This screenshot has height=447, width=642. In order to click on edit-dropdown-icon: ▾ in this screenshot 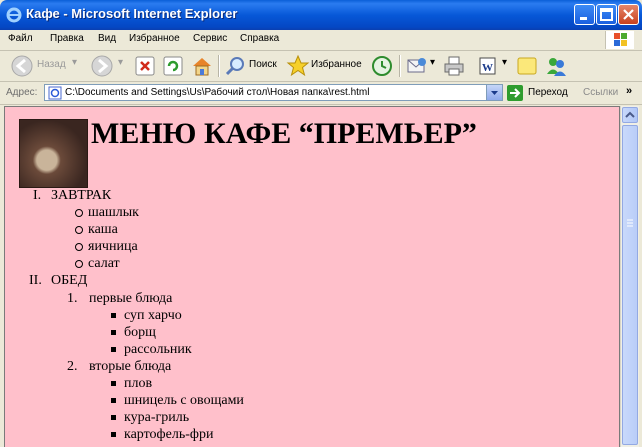, I will do `click(504, 62)`.